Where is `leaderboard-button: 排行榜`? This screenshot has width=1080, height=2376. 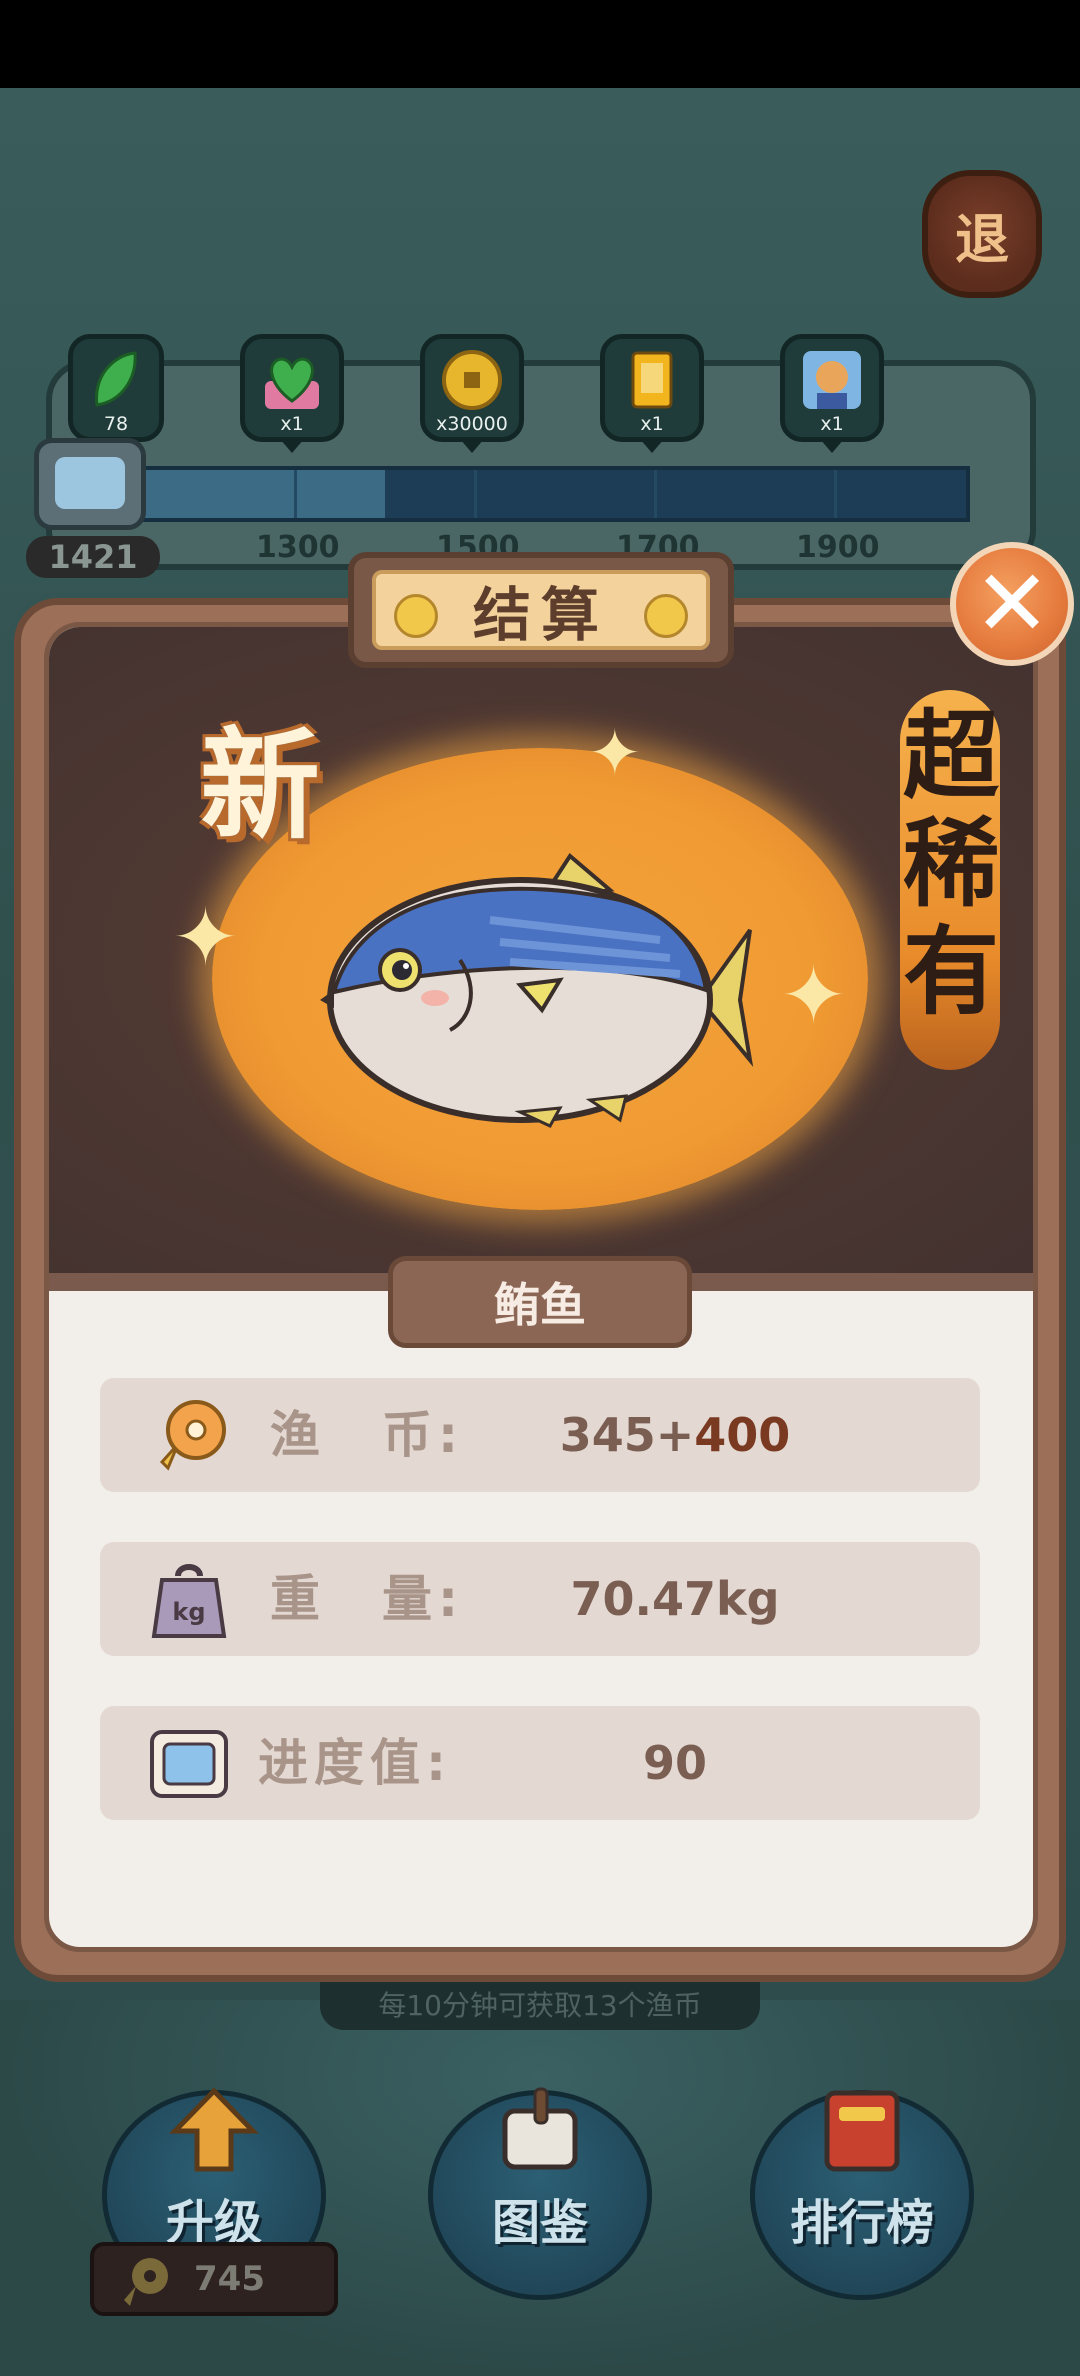
leaderboard-button: 排行榜 is located at coordinates (862, 2195).